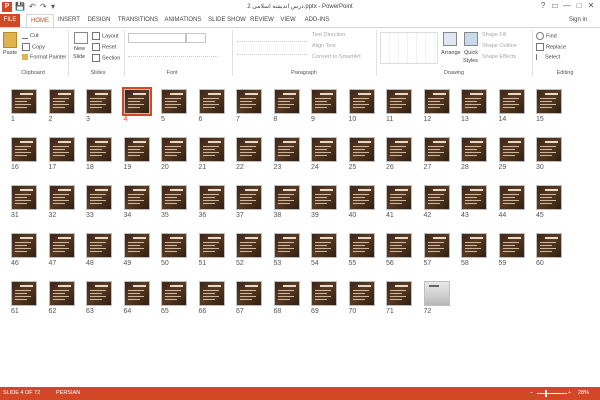 The width and height of the screenshot is (600, 400). Describe the element at coordinates (10, 53) in the screenshot. I see `paste-button: Paste` at that location.